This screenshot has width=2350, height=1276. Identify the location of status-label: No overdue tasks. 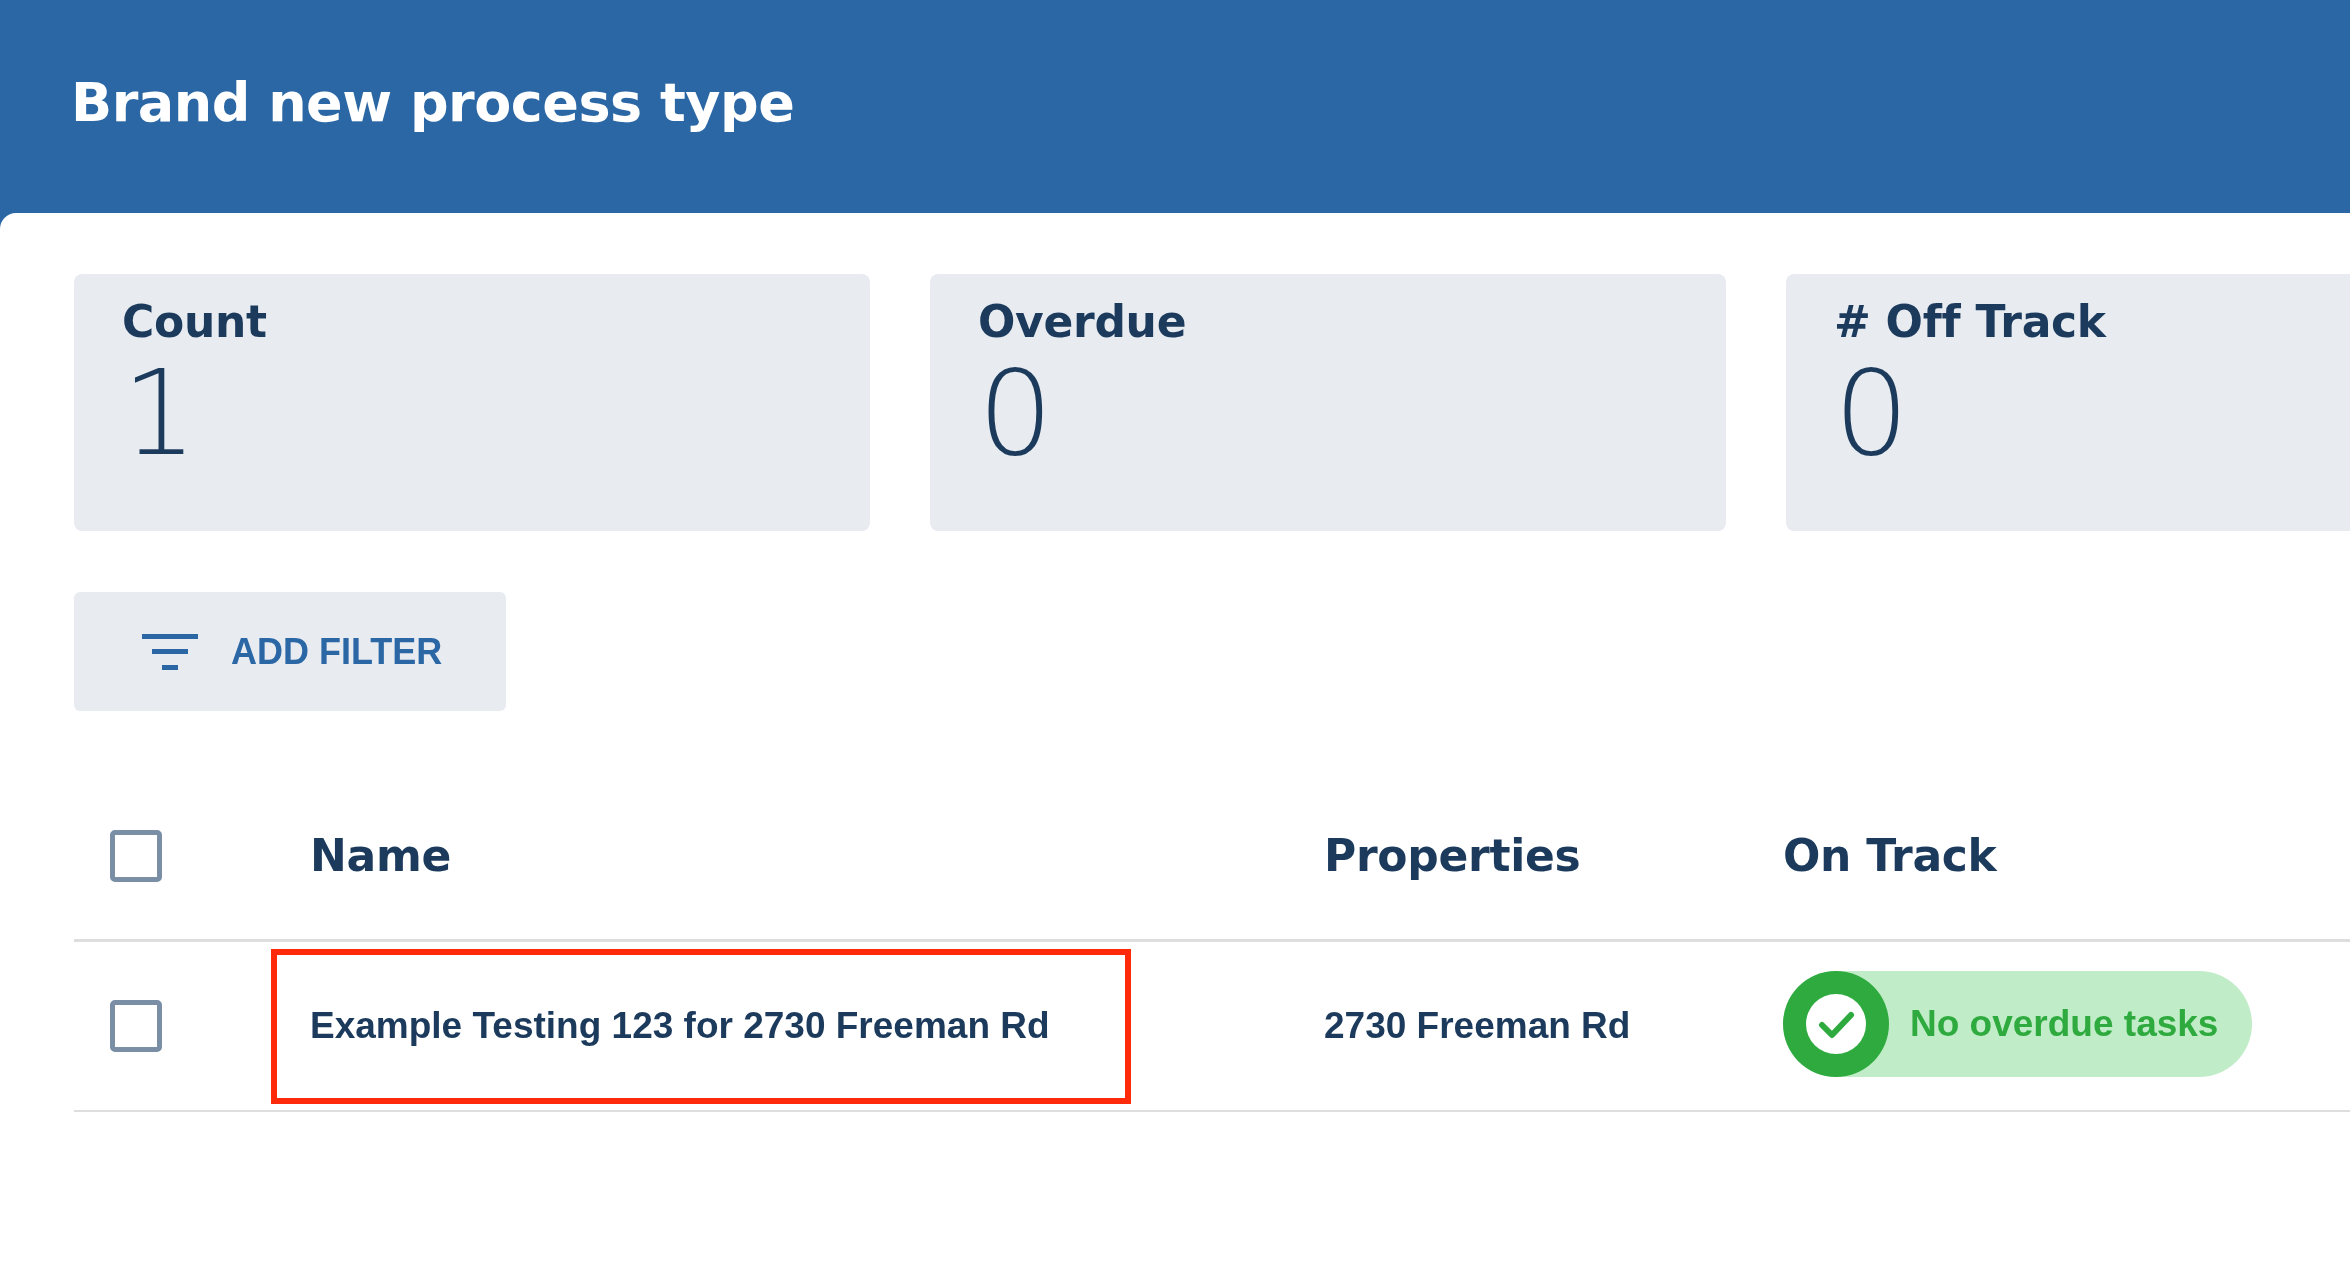
(2064, 1024).